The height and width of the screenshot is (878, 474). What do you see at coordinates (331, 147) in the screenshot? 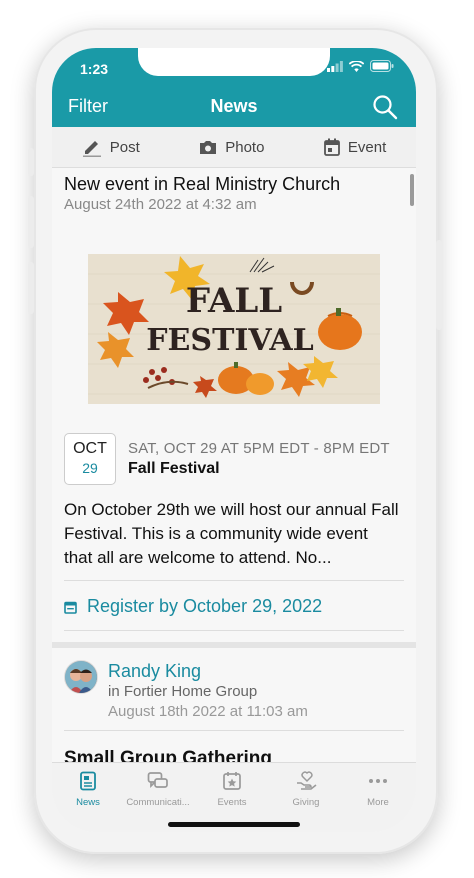
I see `calendar-icon` at bounding box center [331, 147].